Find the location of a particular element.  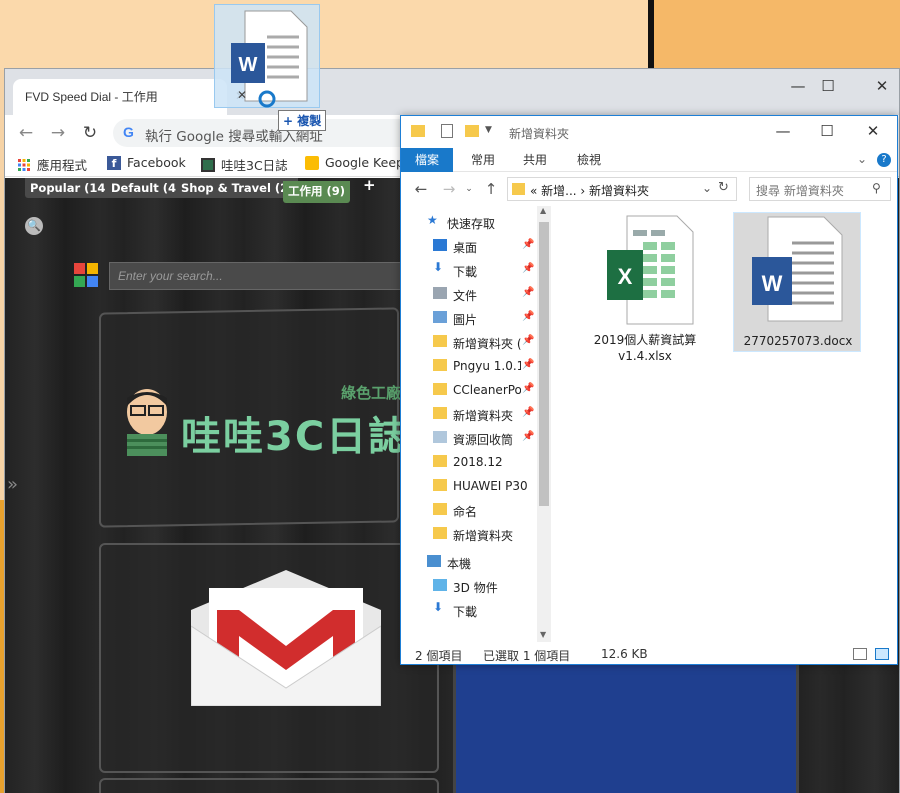

nav-item-label: 新增資料夾 is located at coordinates (483, 536).